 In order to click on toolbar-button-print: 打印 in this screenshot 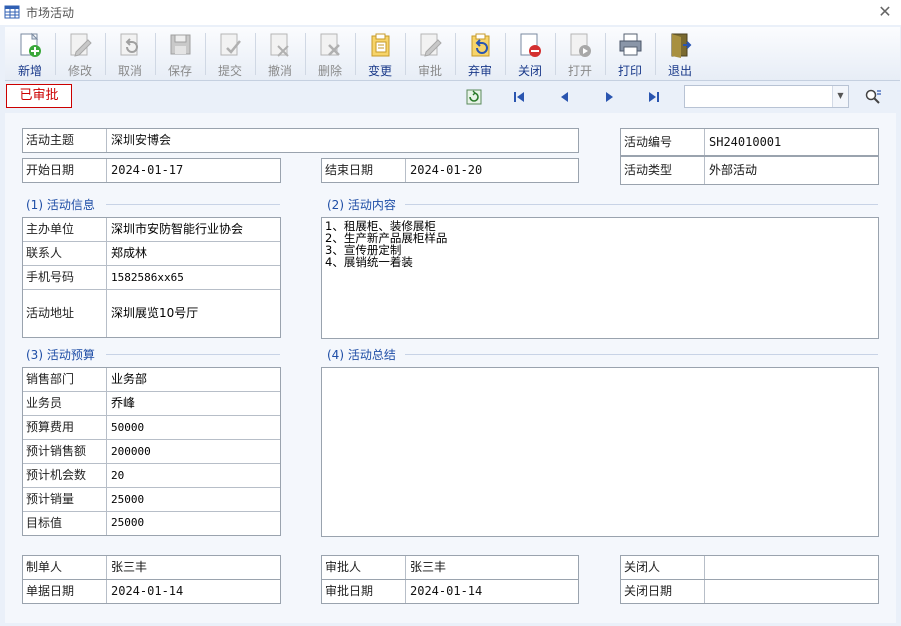, I will do `click(630, 54)`.